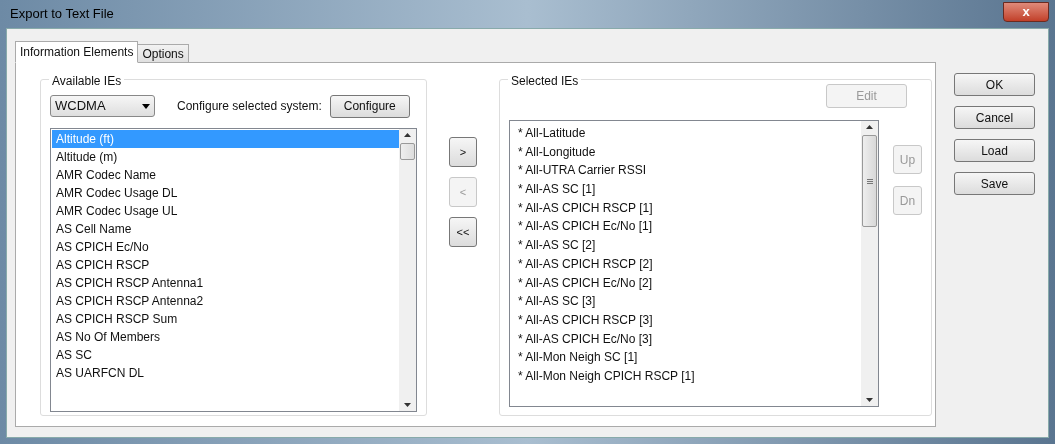 This screenshot has width=1055, height=444. What do you see at coordinates (225, 319) in the screenshot?
I see `list-item: AS CPICH RSCP Sum` at bounding box center [225, 319].